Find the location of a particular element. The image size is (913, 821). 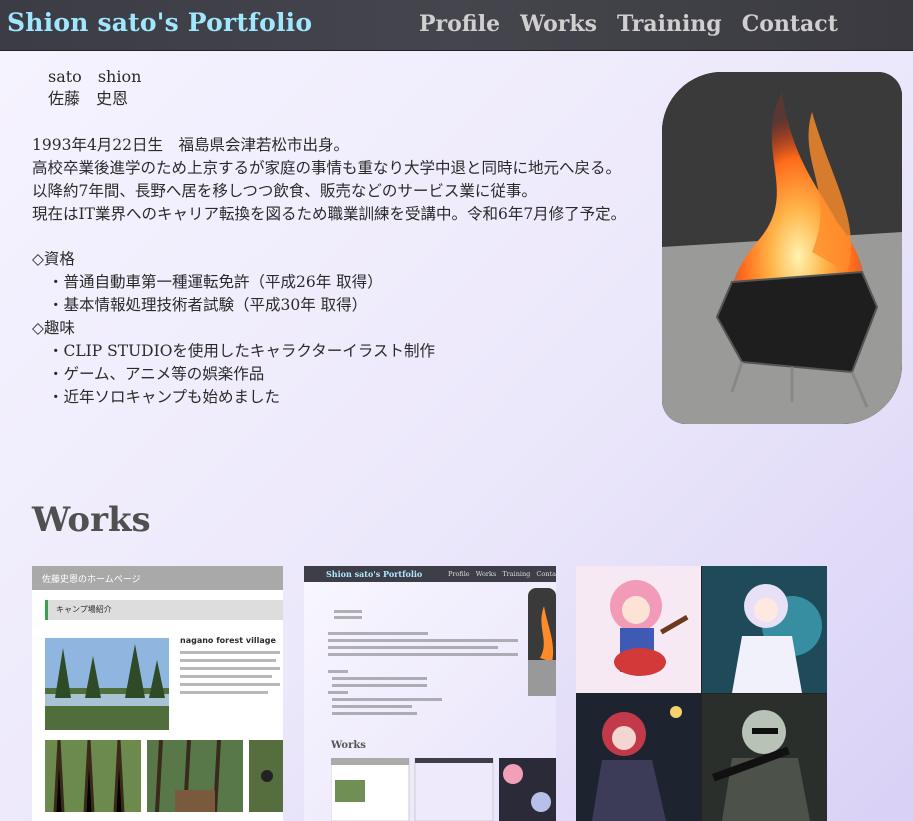

qualification-item: ・普通自動車第一種運転免許（平成26年 取得） is located at coordinates (215, 282).